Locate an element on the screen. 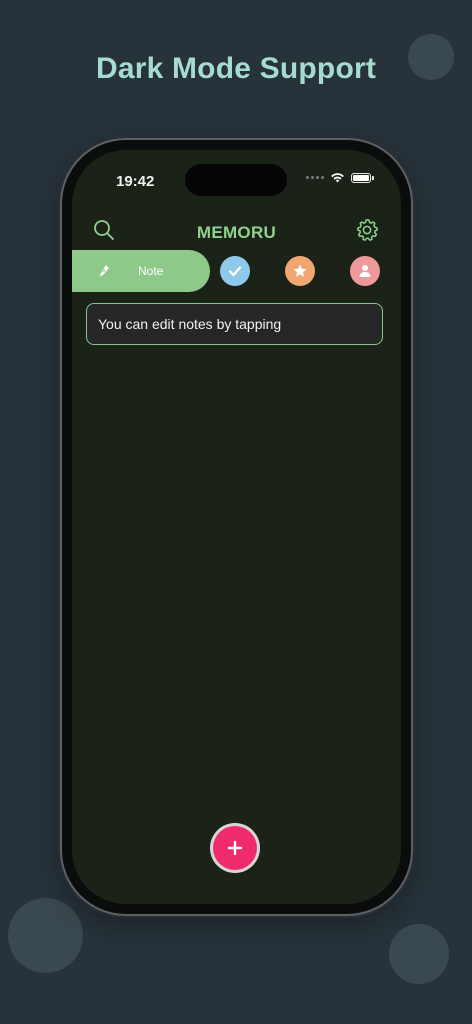  tab-note: Note is located at coordinates (141, 271).